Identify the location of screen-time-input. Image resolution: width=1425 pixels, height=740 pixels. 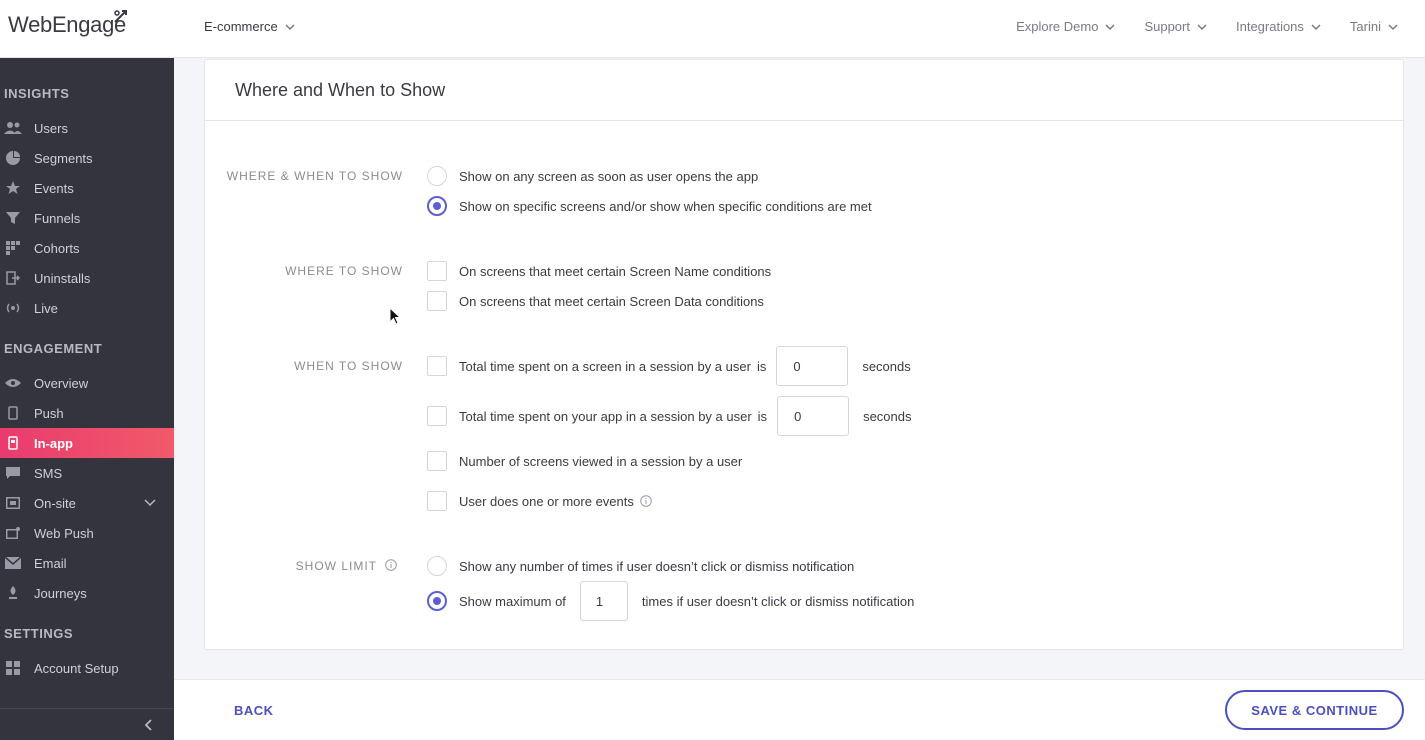
(812, 366).